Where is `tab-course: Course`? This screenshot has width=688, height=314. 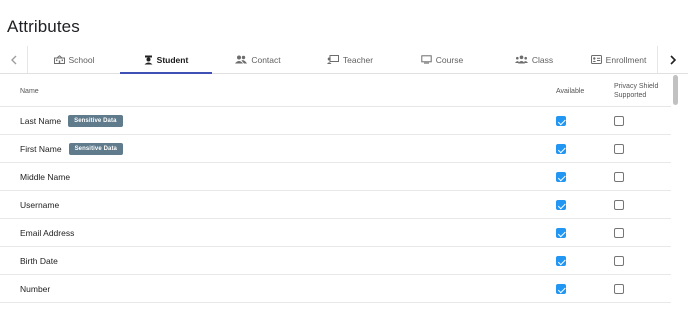 tab-course: Course is located at coordinates (442, 59).